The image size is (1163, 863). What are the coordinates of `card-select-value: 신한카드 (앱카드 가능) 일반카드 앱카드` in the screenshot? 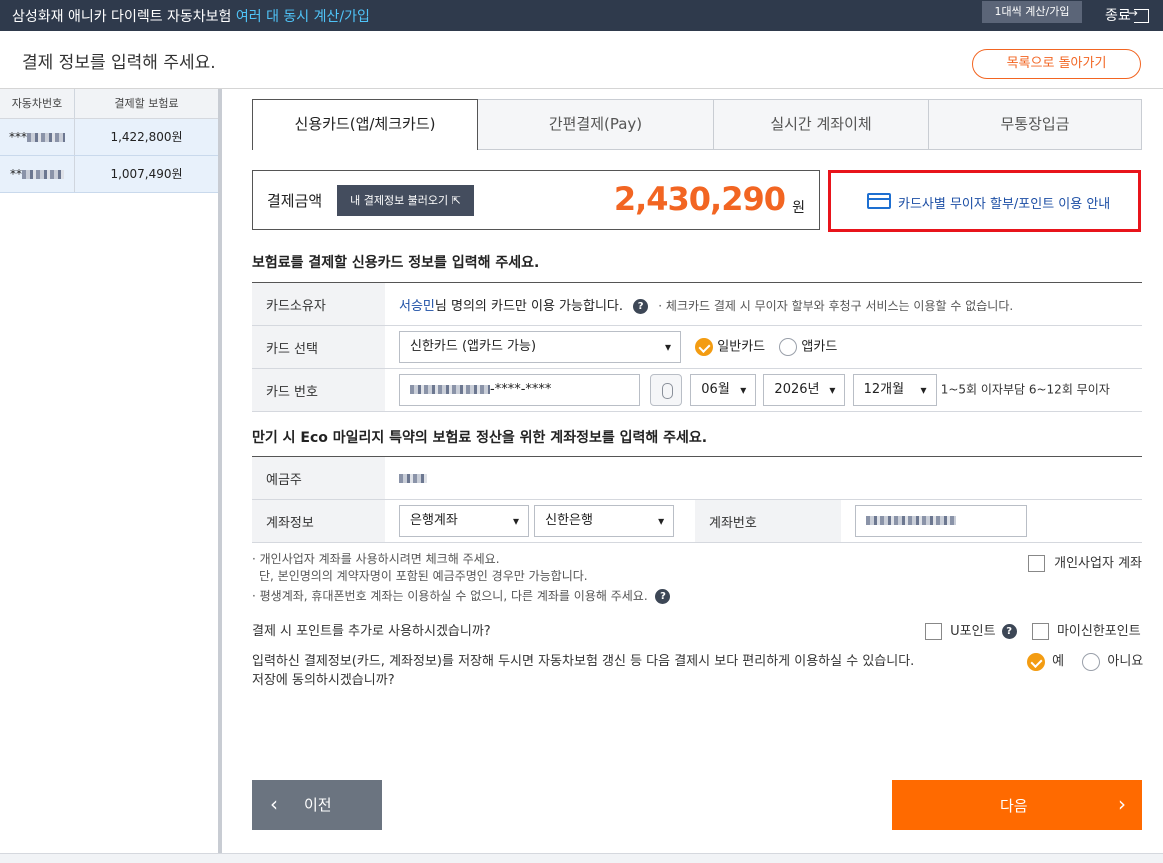 It's located at (763, 347).